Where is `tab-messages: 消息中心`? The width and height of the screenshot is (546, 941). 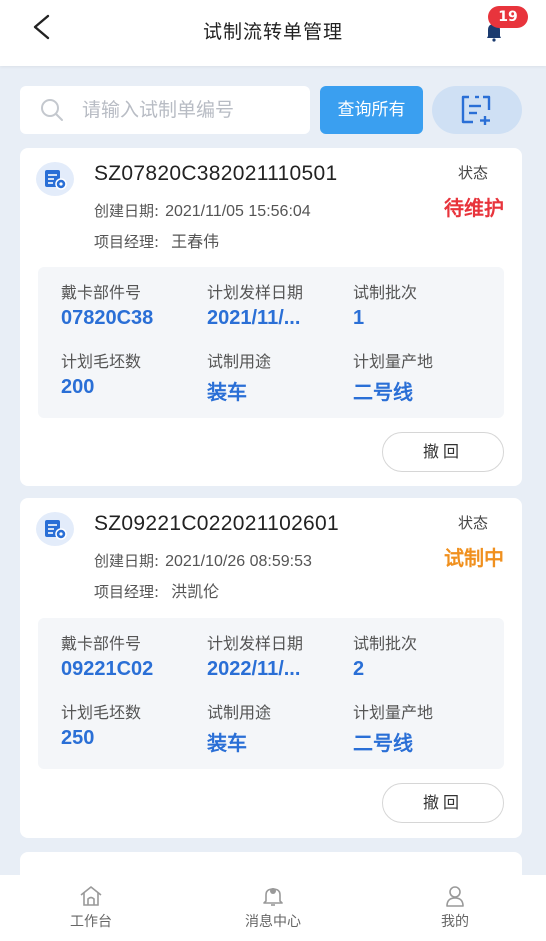
tab-messages: 消息中心 is located at coordinates (273, 908).